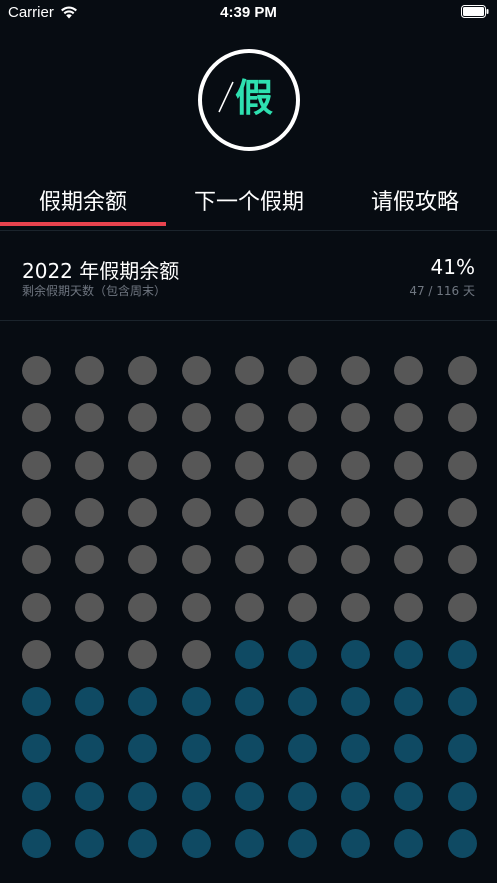  I want to click on tab-bar: 假期余额 下一个假期 请假攻略, so click(248, 201).